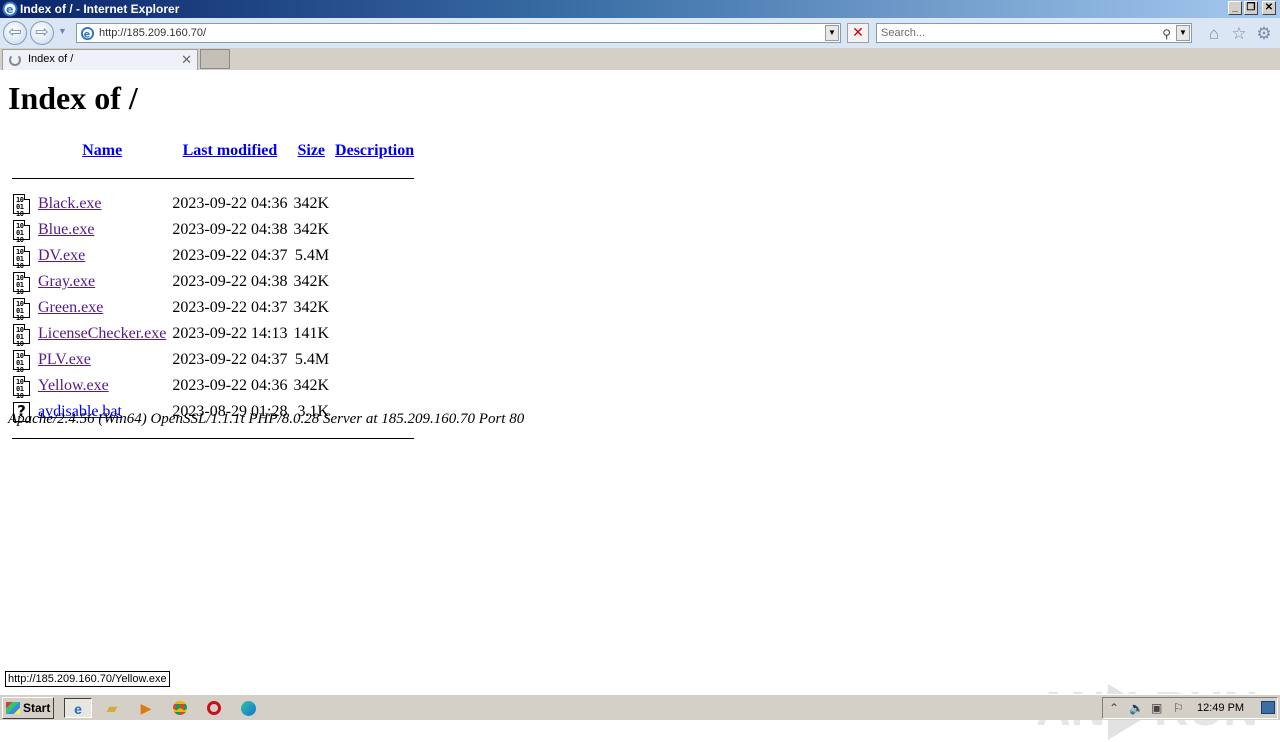  Describe the element at coordinates (102, 256) in the screenshot. I see `file-name-cell: DV.exe` at that location.